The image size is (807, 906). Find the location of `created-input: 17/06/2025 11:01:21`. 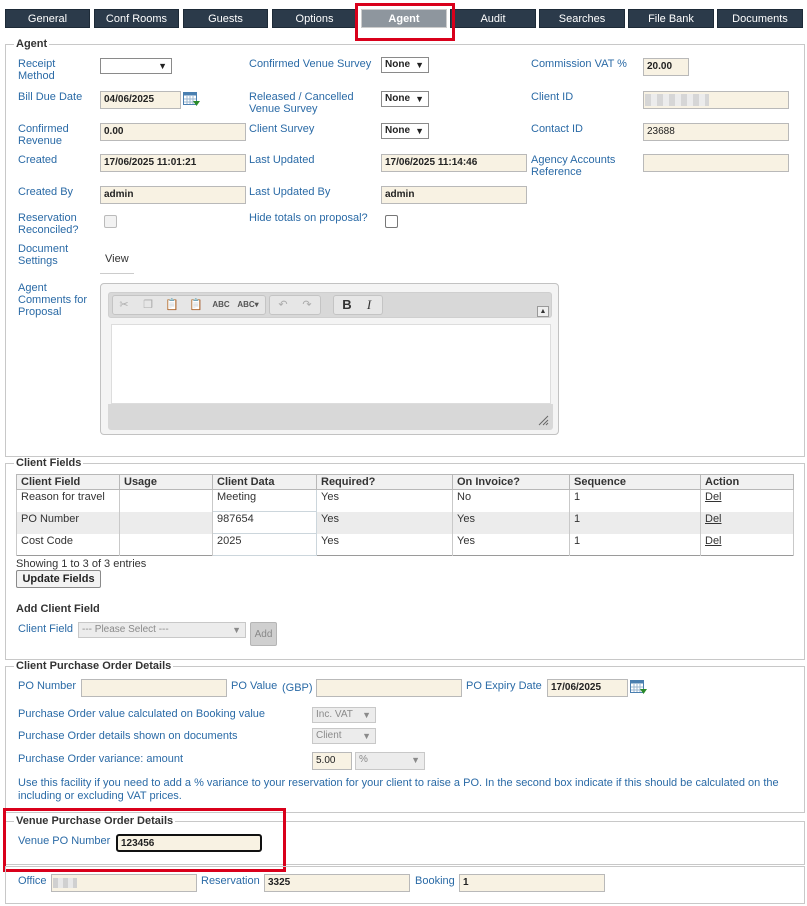

created-input: 17/06/2025 11:01:21 is located at coordinates (173, 163).